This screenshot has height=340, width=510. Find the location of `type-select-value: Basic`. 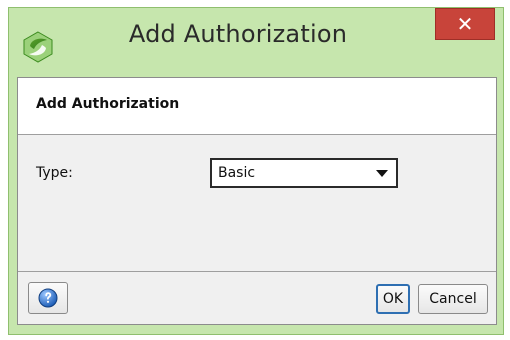

type-select-value: Basic is located at coordinates (237, 173).